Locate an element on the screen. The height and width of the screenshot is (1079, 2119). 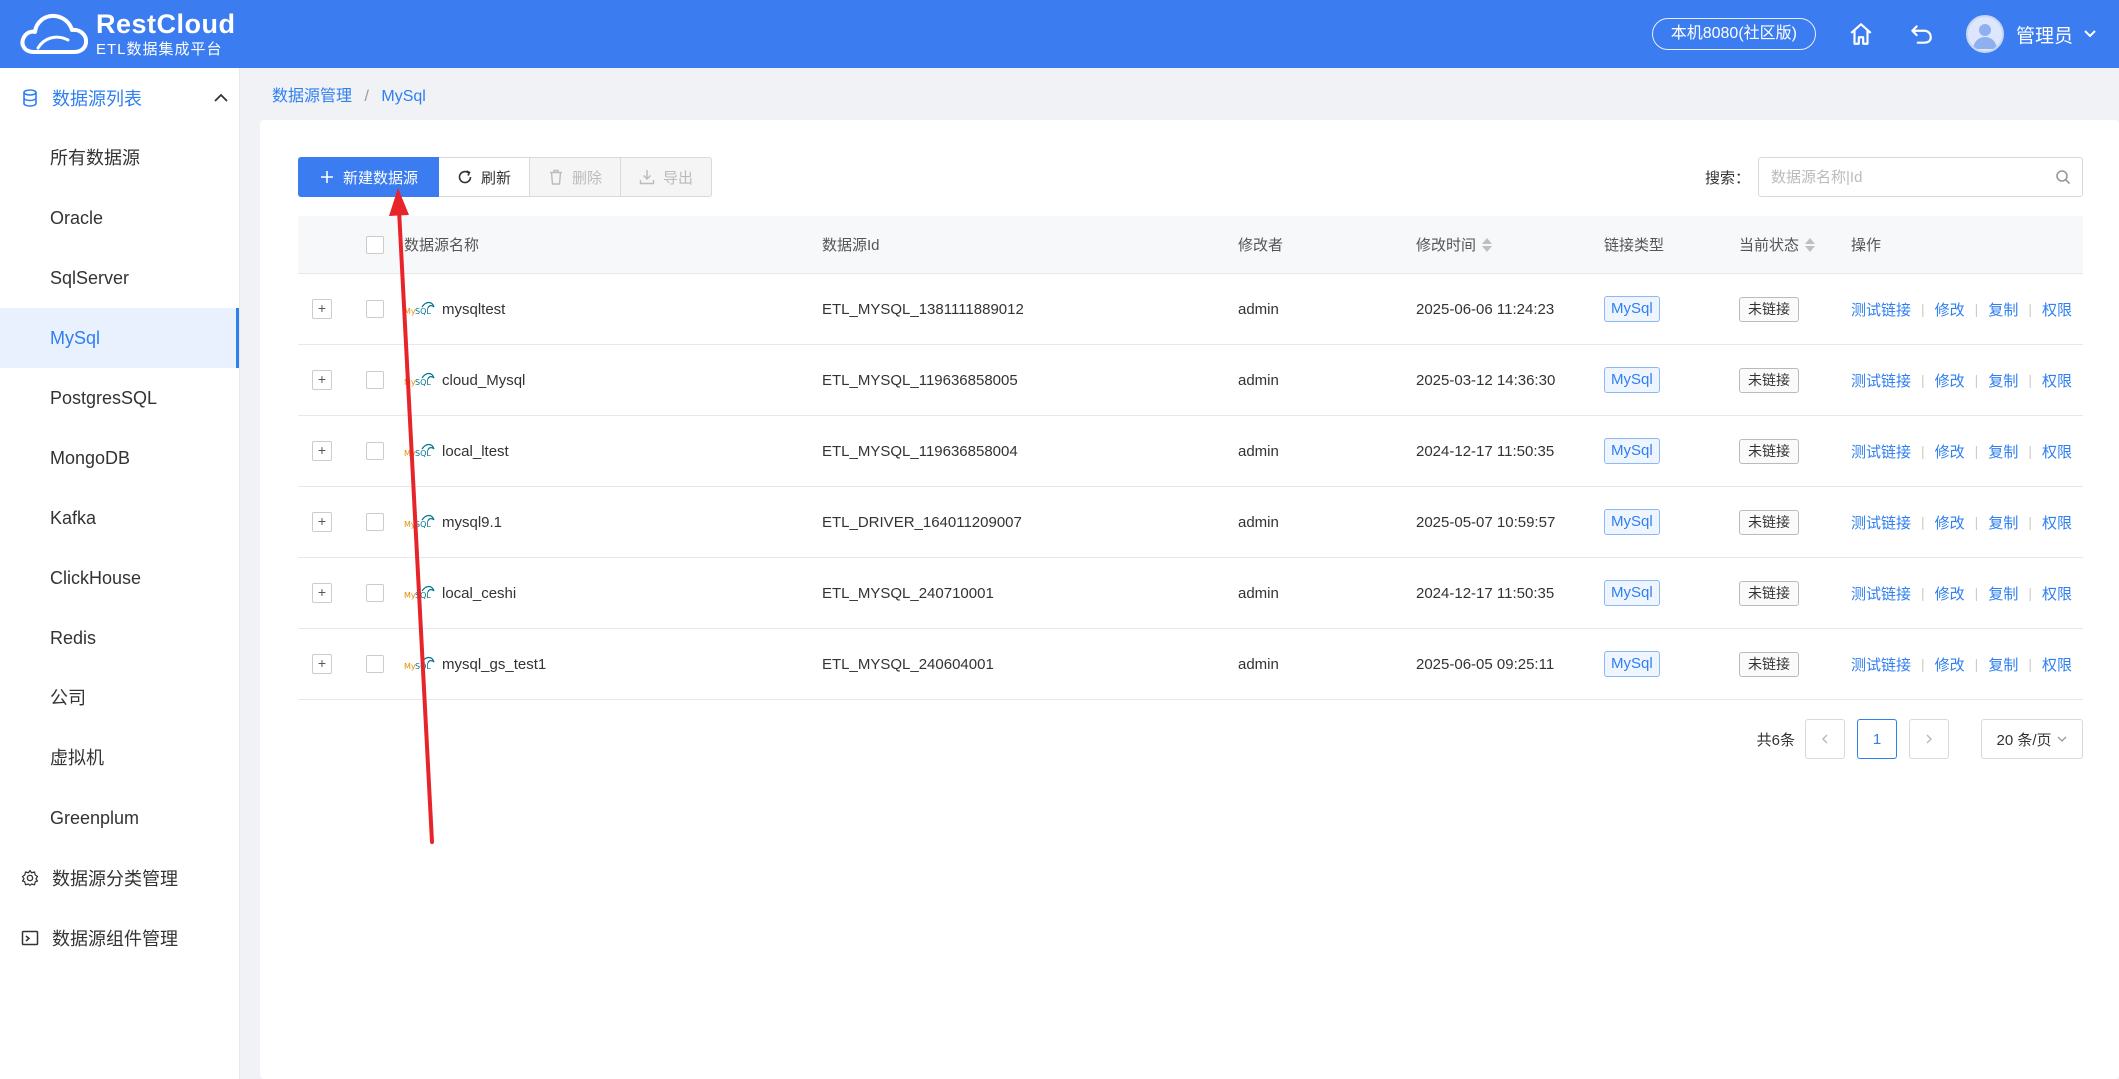
sidebar-item-clickhouse: ClickHouse is located at coordinates (119, 578).